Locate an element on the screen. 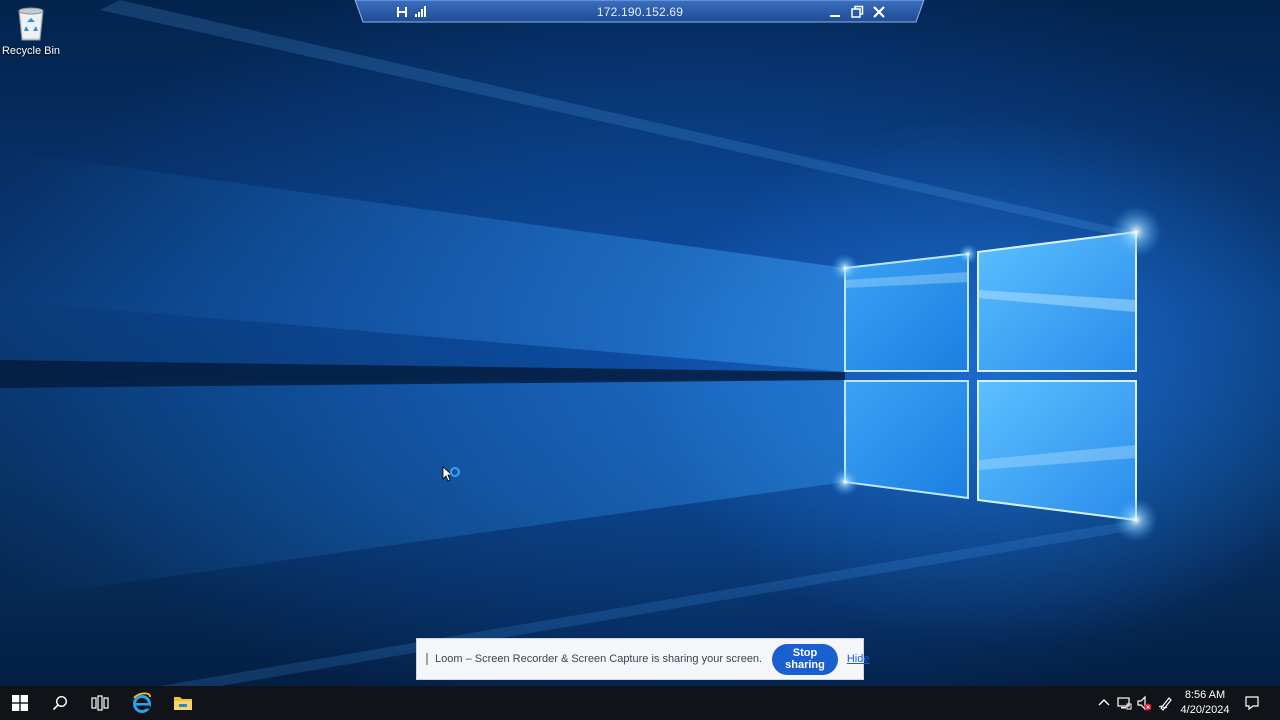 The width and height of the screenshot is (1280, 720). busy-cursor-icon is located at coordinates (451, 474).